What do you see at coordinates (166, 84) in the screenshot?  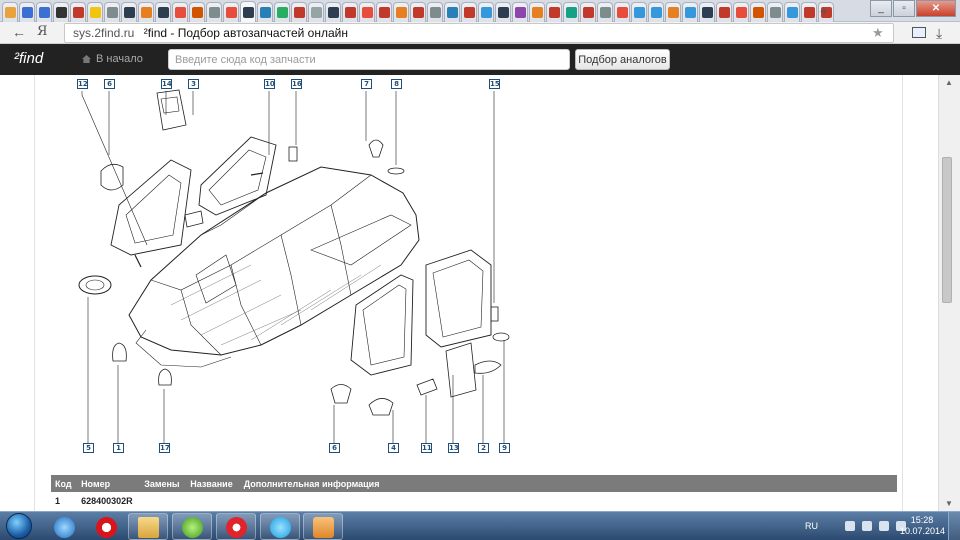 I see `part-callout-label: 14` at bounding box center [166, 84].